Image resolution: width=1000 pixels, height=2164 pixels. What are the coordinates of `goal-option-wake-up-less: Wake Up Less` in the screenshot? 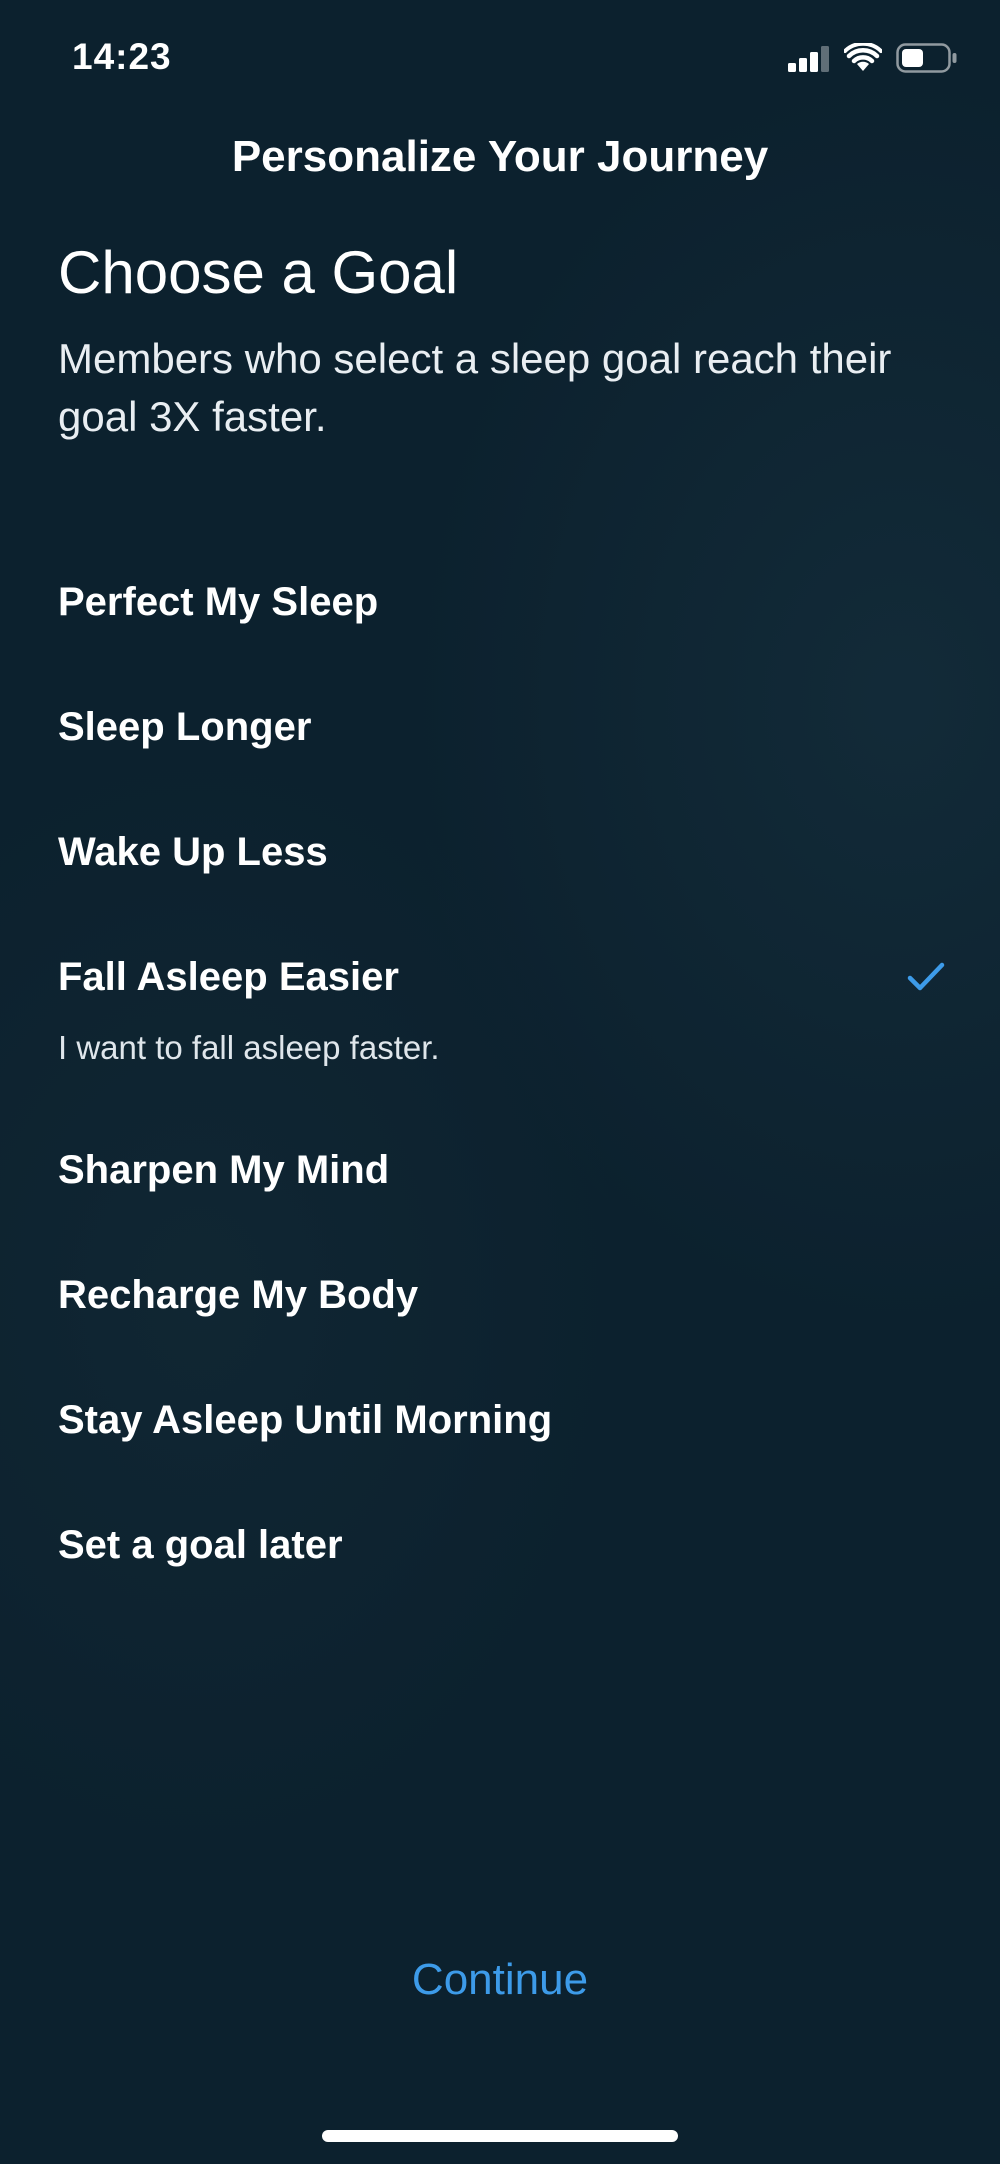 It's located at (500, 856).